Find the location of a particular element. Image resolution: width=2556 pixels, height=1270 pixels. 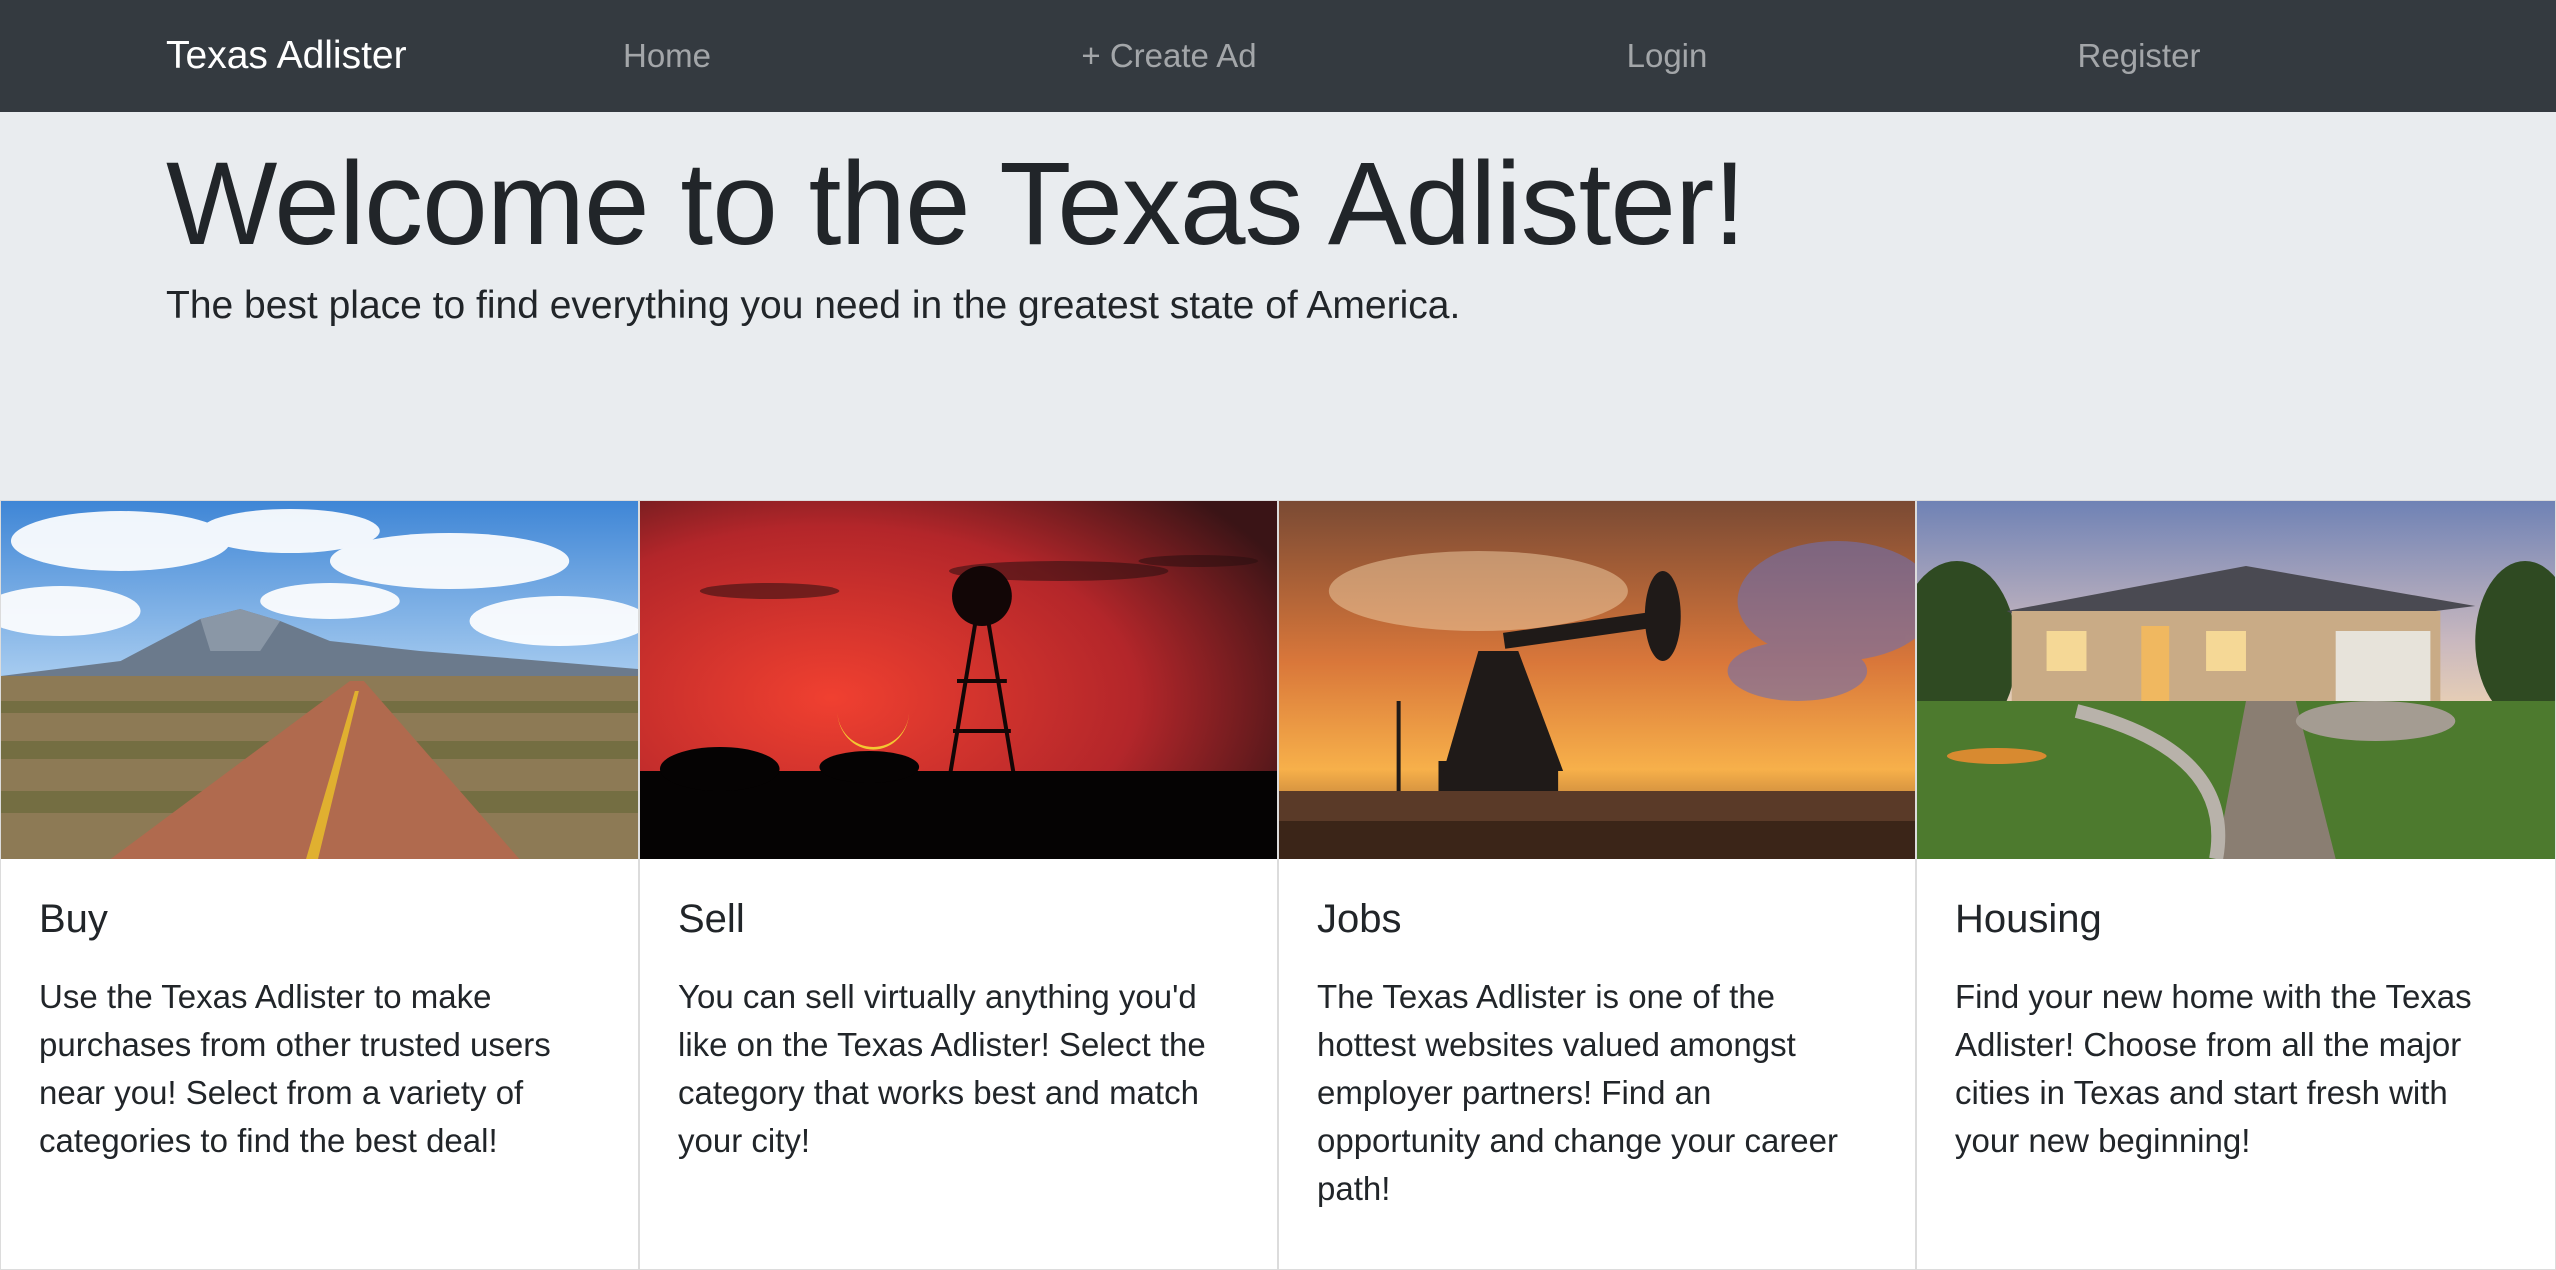

nav-link-login: Login is located at coordinates (1667, 56).